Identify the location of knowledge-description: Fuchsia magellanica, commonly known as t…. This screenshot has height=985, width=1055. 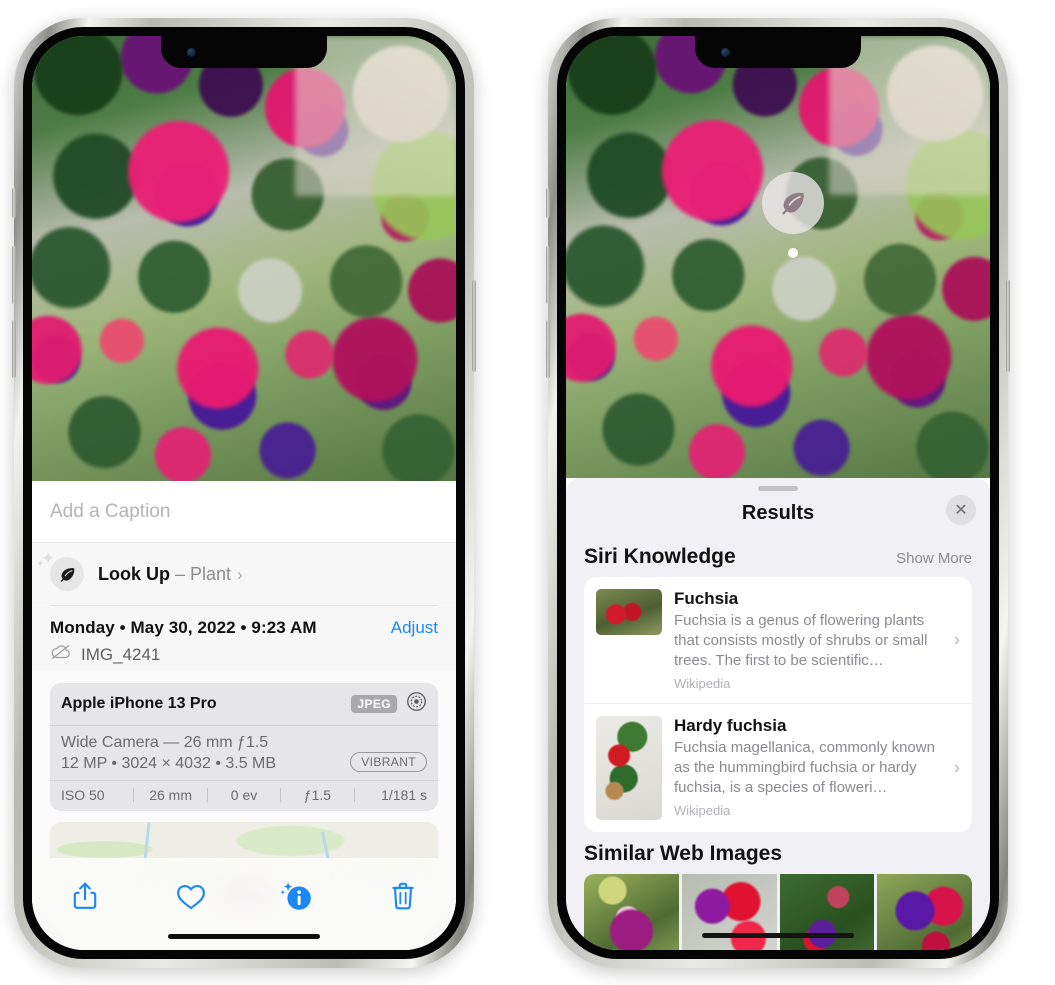
(804, 767).